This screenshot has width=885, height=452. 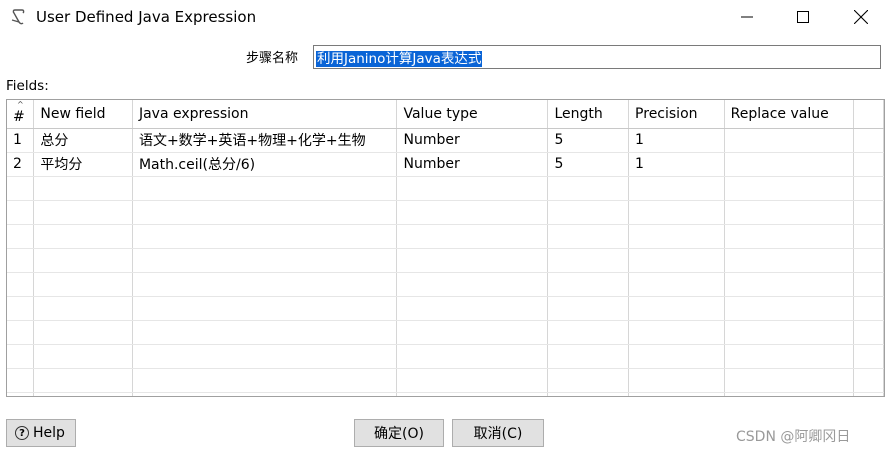 I want to click on ok-button-label: 确定(O), so click(x=399, y=434).